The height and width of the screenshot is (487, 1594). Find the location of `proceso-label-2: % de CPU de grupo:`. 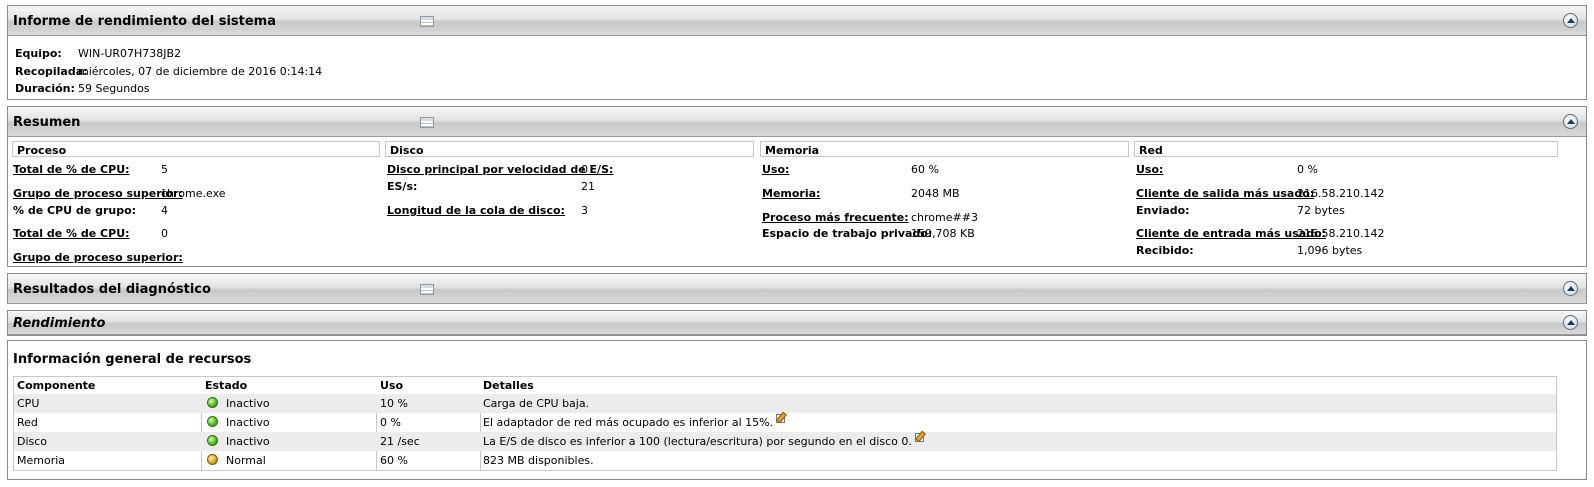

proceso-label-2: % de CPU de grupo: is located at coordinates (75, 210).